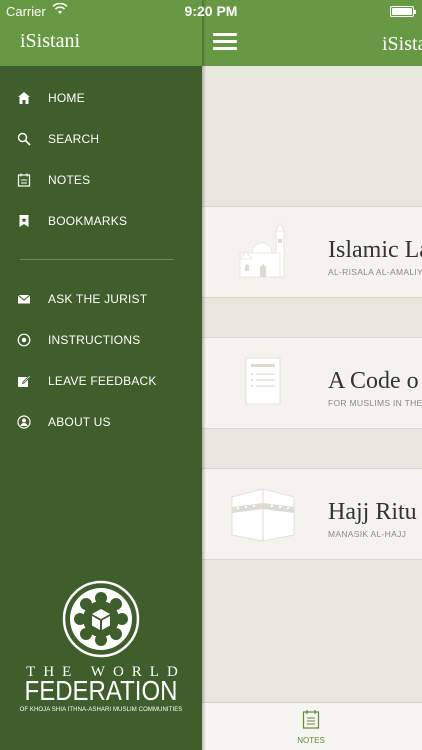  Describe the element at coordinates (24, 340) in the screenshot. I see `target-icon` at that location.